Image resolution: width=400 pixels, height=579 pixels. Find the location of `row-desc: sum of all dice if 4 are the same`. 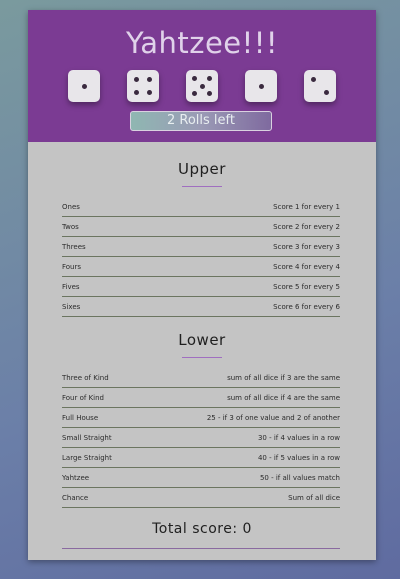

row-desc: sum of all dice if 4 are the same is located at coordinates (283, 397).